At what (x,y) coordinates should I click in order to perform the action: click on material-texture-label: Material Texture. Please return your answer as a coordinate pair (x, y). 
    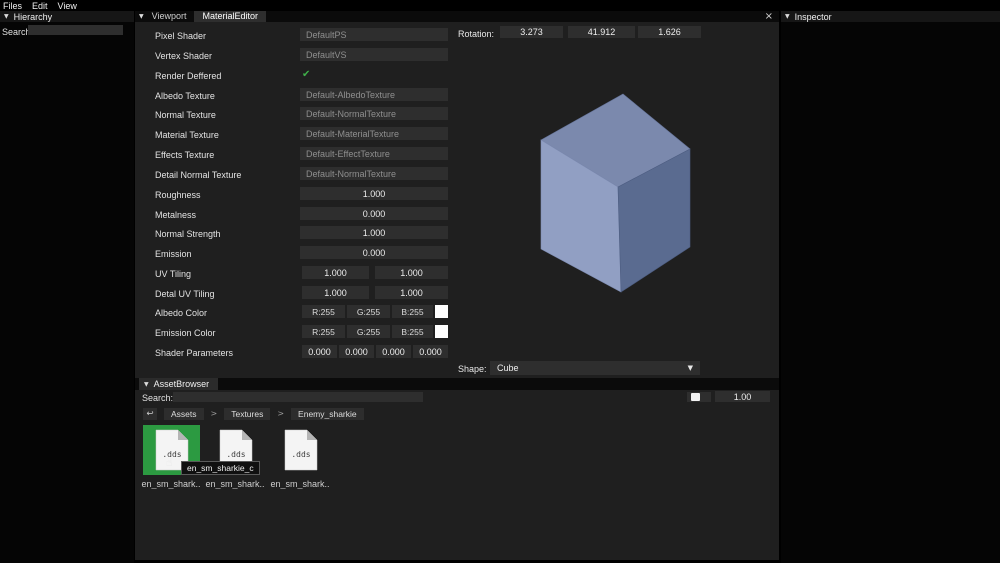
    Looking at the image, I should click on (187, 135).